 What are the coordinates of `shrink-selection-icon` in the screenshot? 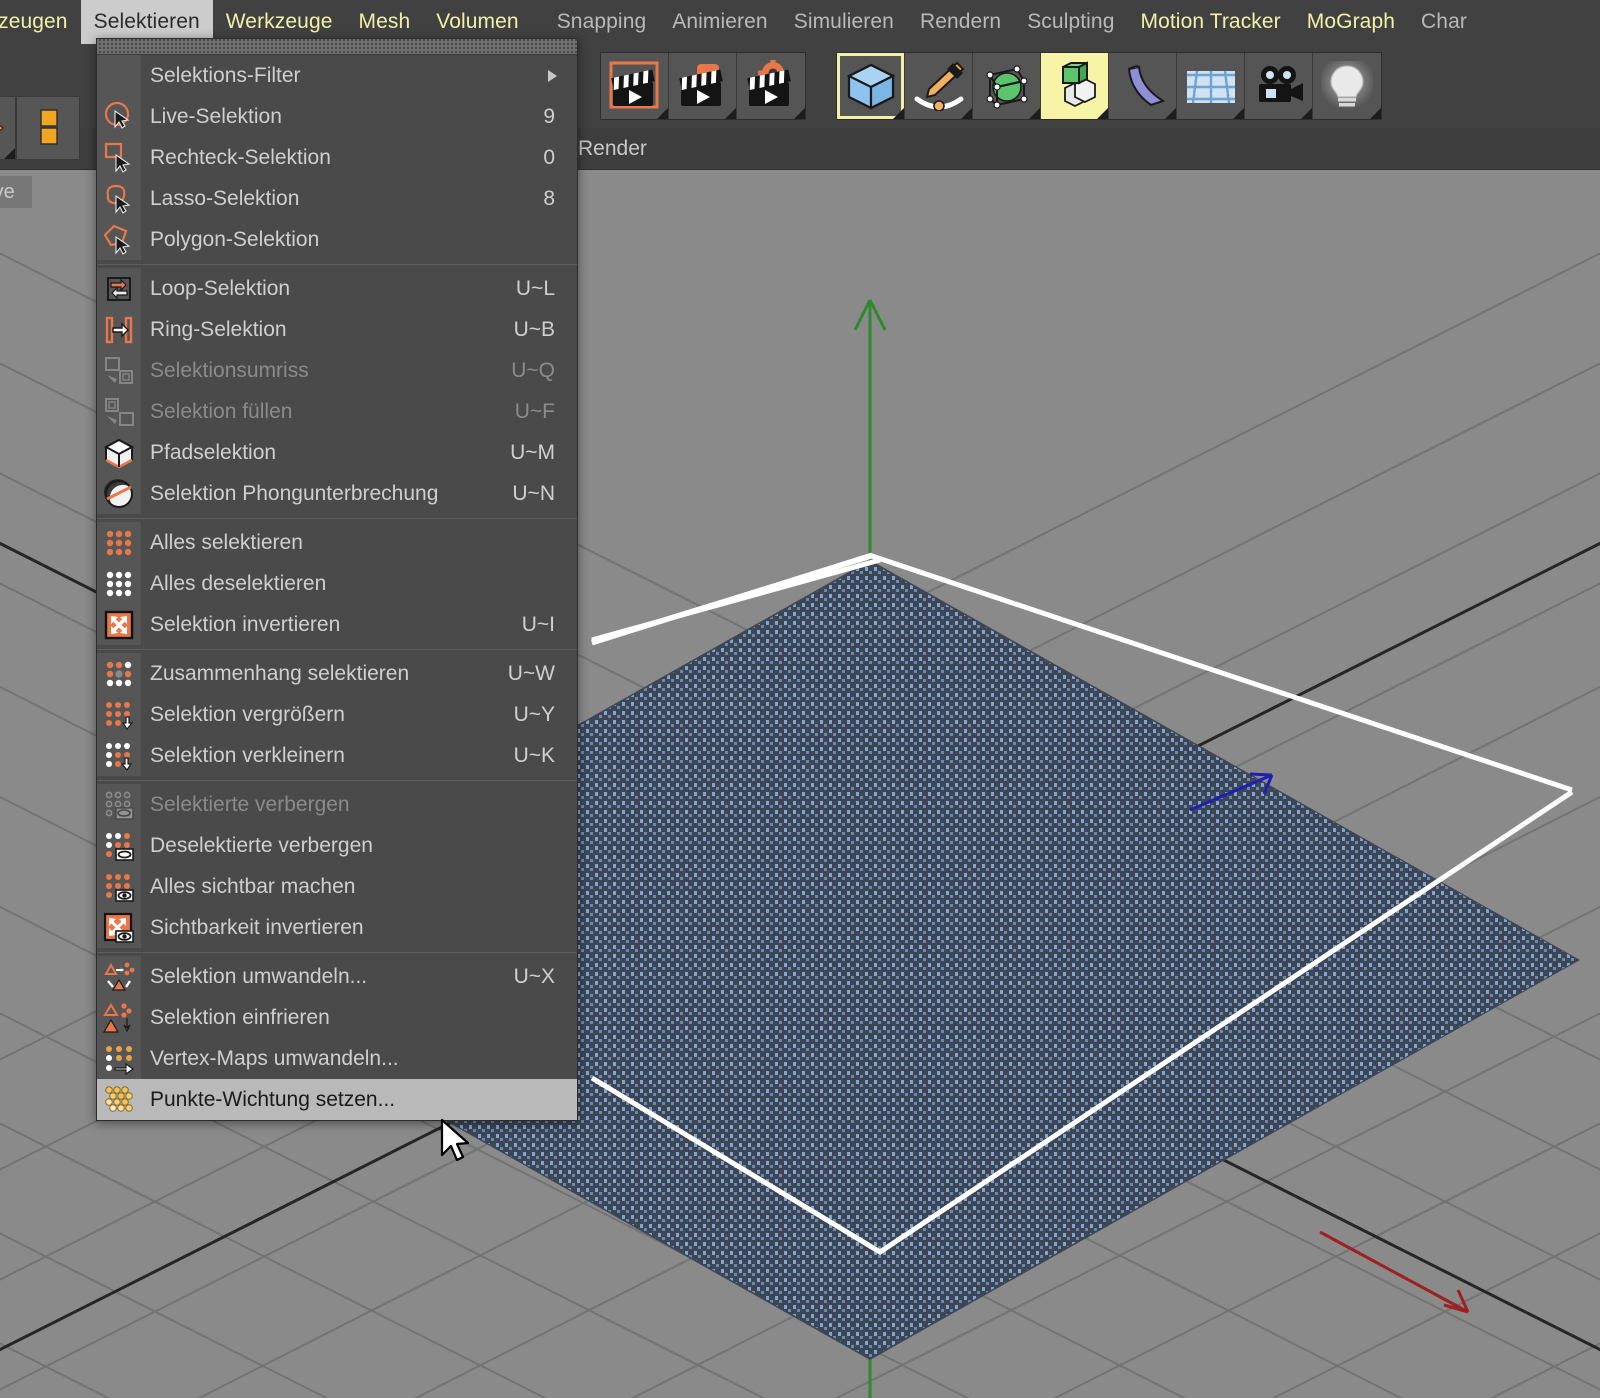 It's located at (119, 755).